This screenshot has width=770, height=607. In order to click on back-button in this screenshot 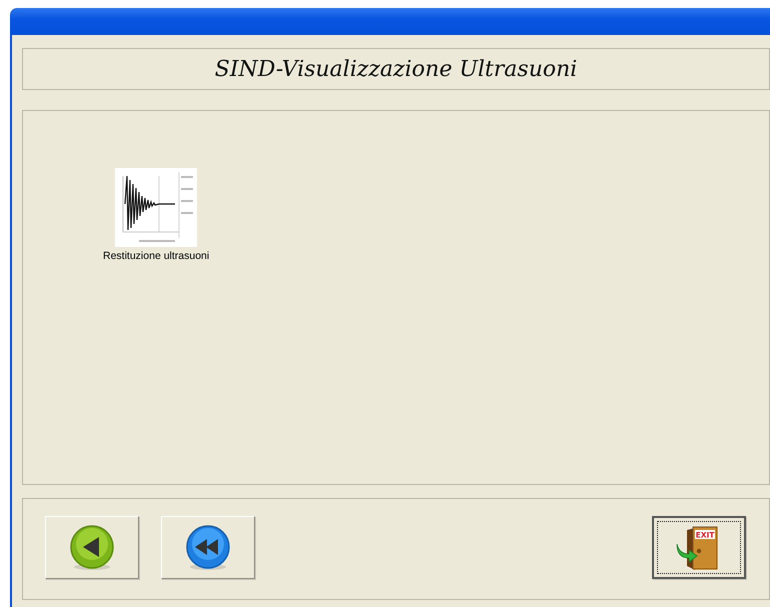, I will do `click(92, 547)`.